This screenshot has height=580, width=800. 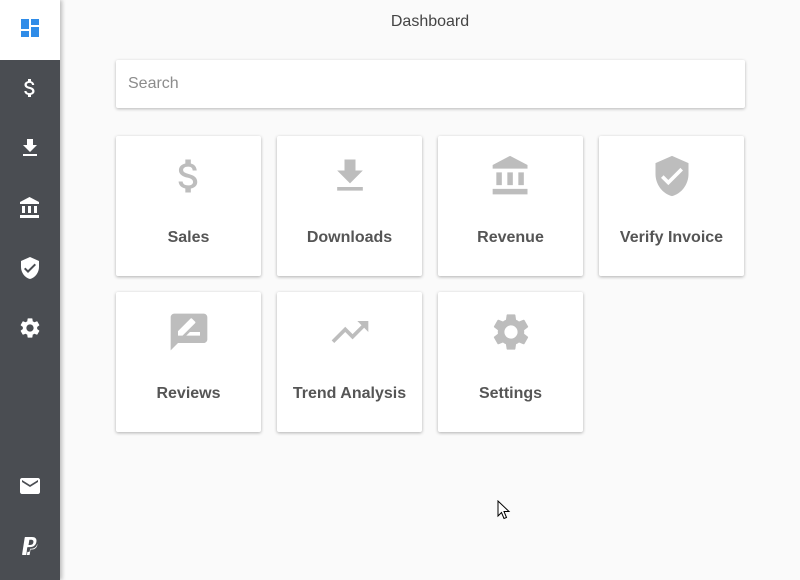 What do you see at coordinates (349, 237) in the screenshot?
I see `card-label: Downloads` at bounding box center [349, 237].